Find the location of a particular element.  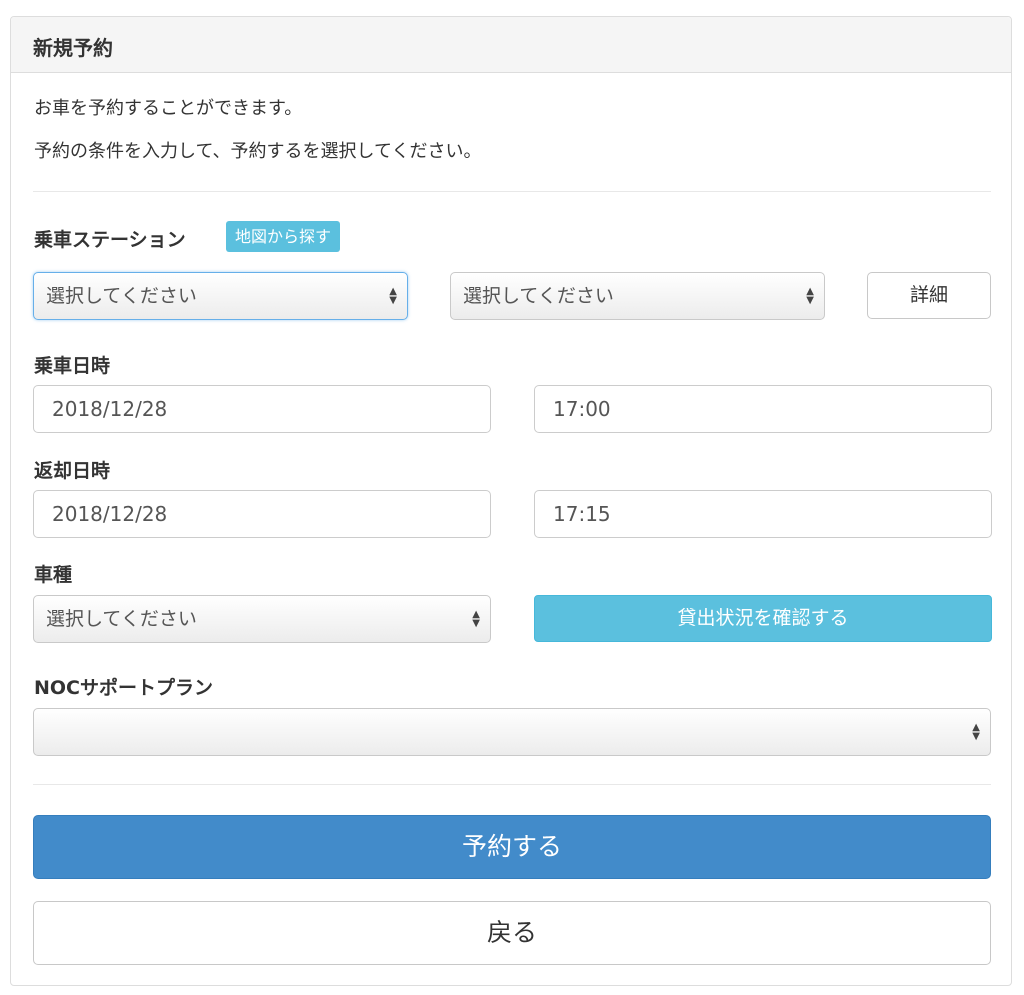

return-date-input: 2018/12/28 is located at coordinates (262, 514).